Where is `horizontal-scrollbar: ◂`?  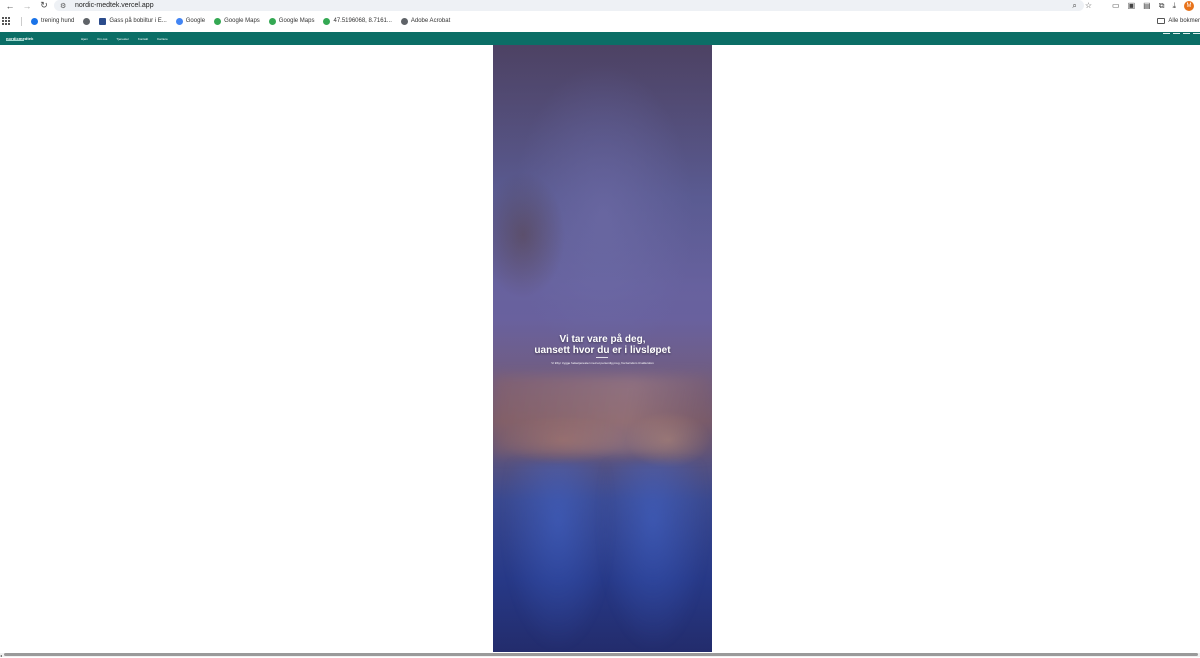 horizontal-scrollbar: ◂ is located at coordinates (600, 655).